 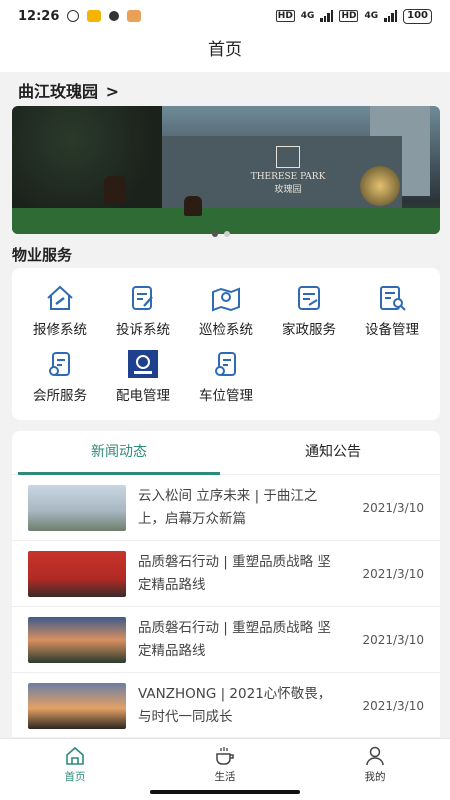 What do you see at coordinates (309, 298) in the screenshot?
I see `housekeeping-icon` at bounding box center [309, 298].